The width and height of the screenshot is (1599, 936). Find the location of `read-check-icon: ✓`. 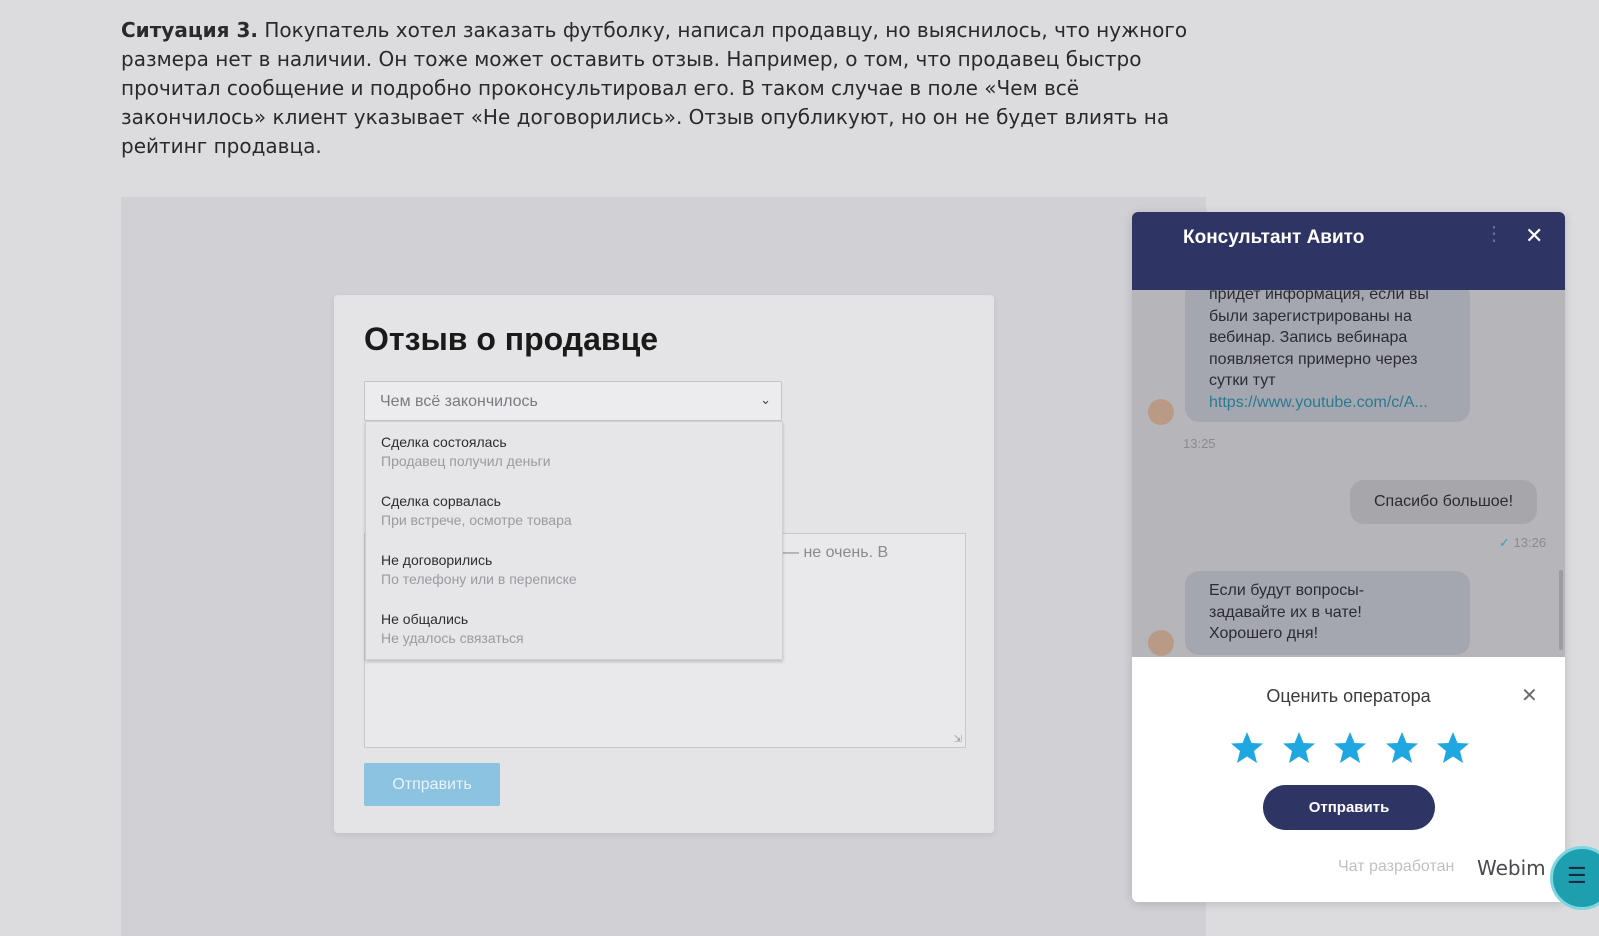

read-check-icon: ✓ is located at coordinates (1504, 542).